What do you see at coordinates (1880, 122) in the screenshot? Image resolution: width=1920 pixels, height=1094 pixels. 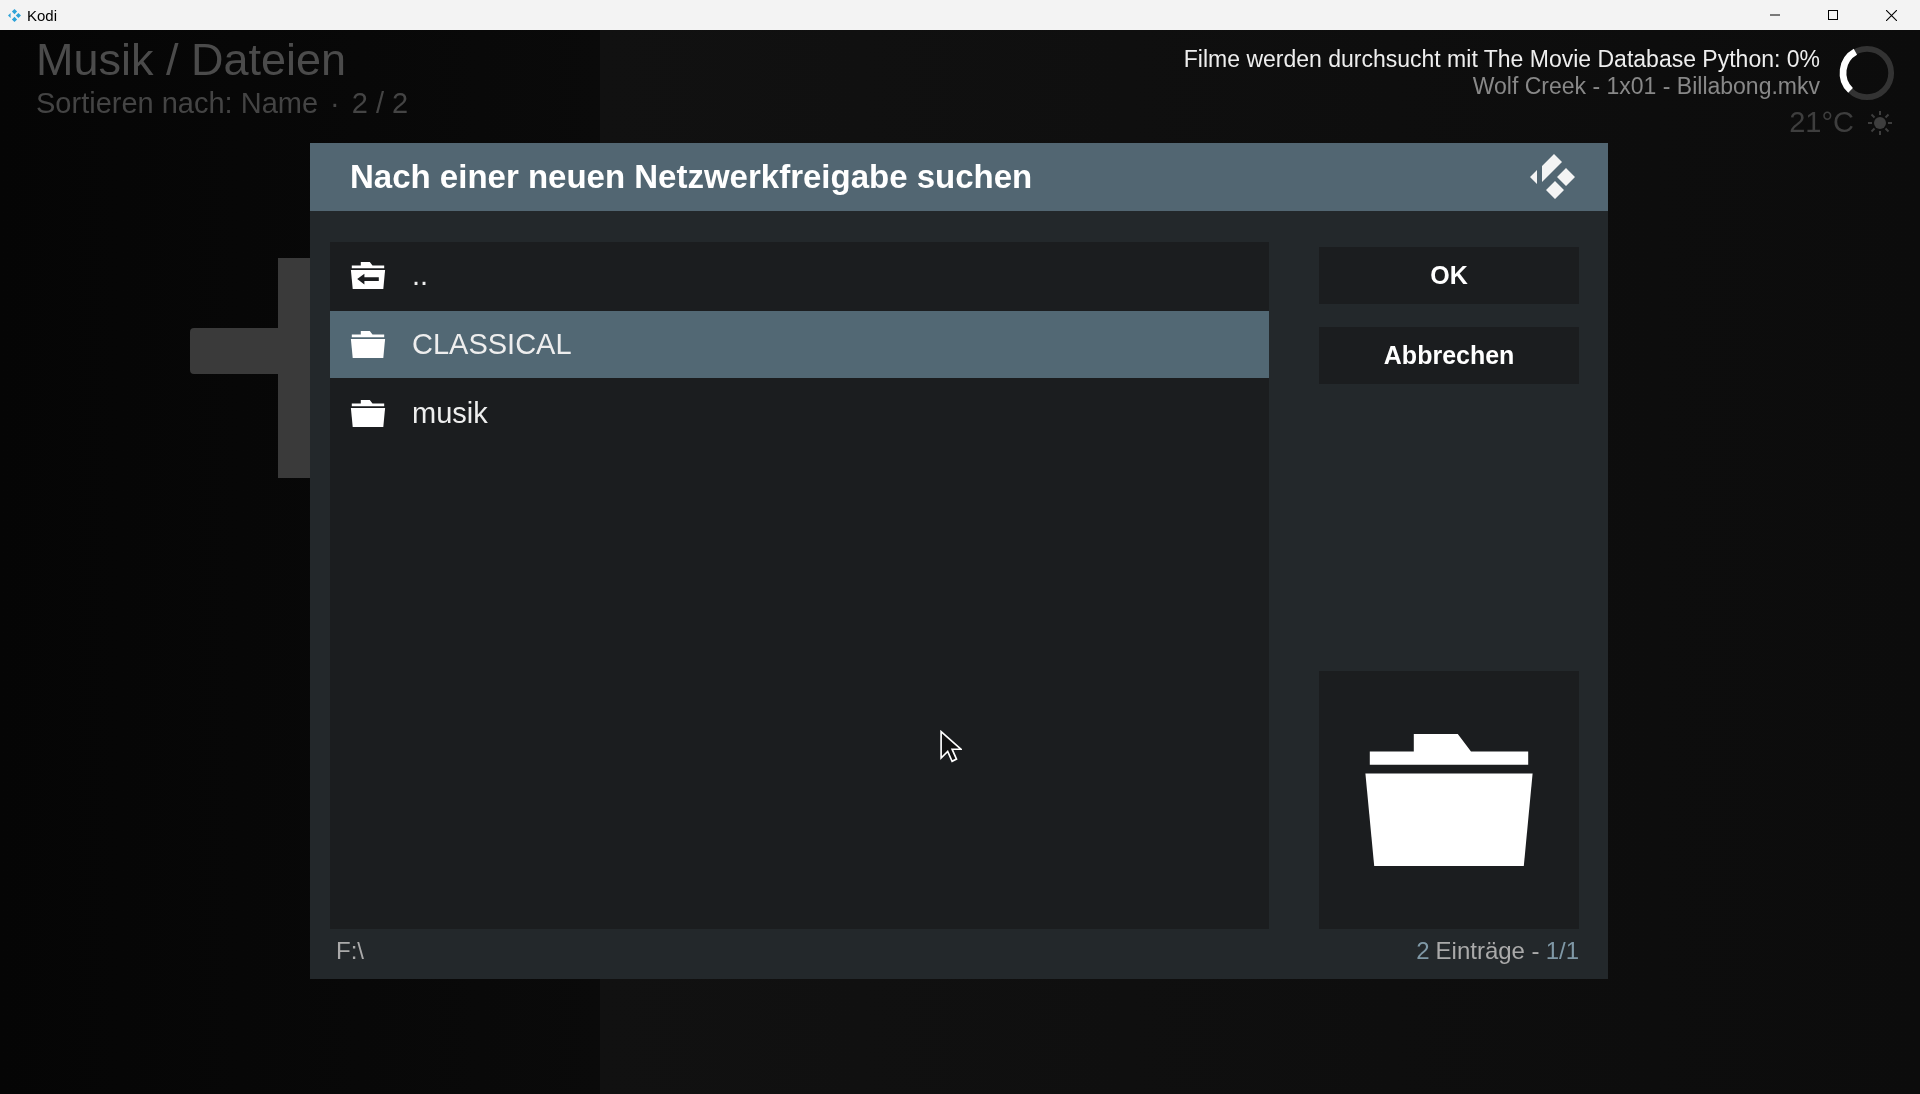 I see `sun-icon` at bounding box center [1880, 122].